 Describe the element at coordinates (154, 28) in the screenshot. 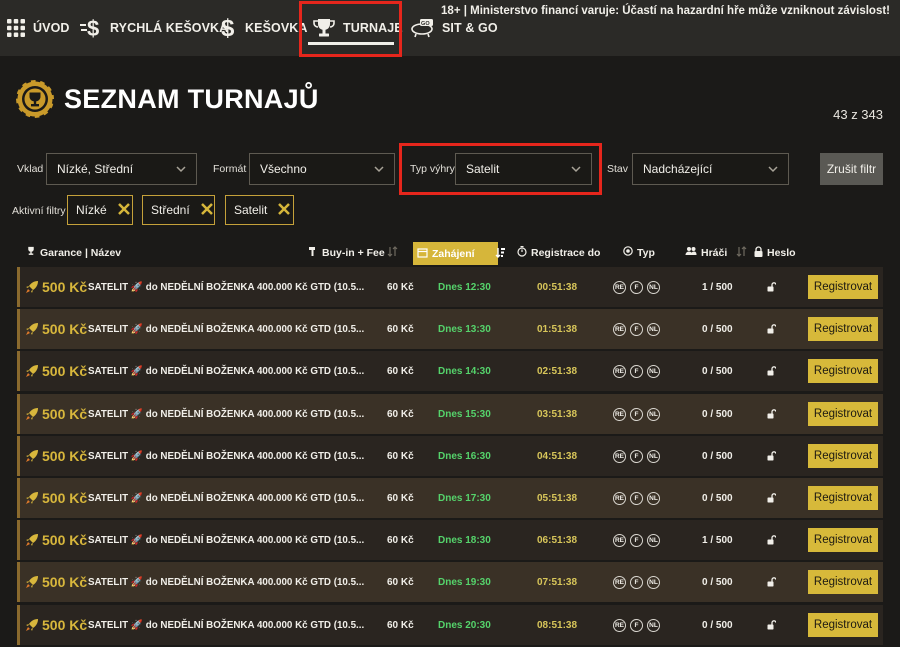

I see `nav-item-rychla-kesovka: $ RYCHLÁ KEŠOVKA` at that location.